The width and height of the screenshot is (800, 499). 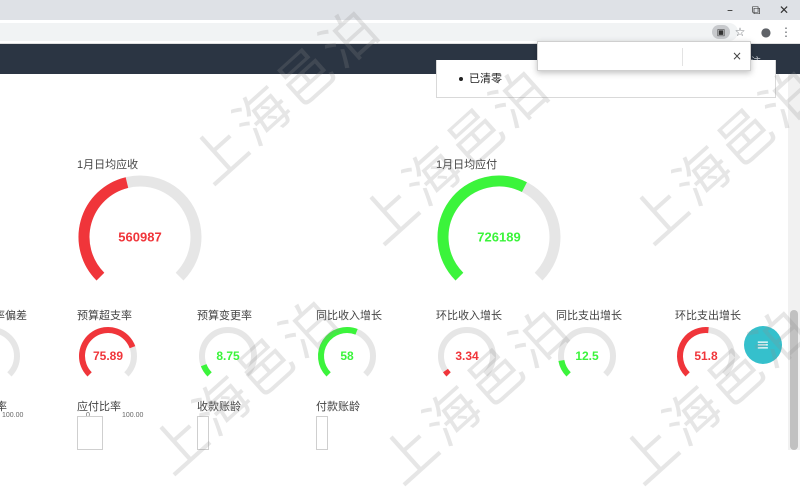 I want to click on menu-icon: ≡, so click(x=763, y=344).